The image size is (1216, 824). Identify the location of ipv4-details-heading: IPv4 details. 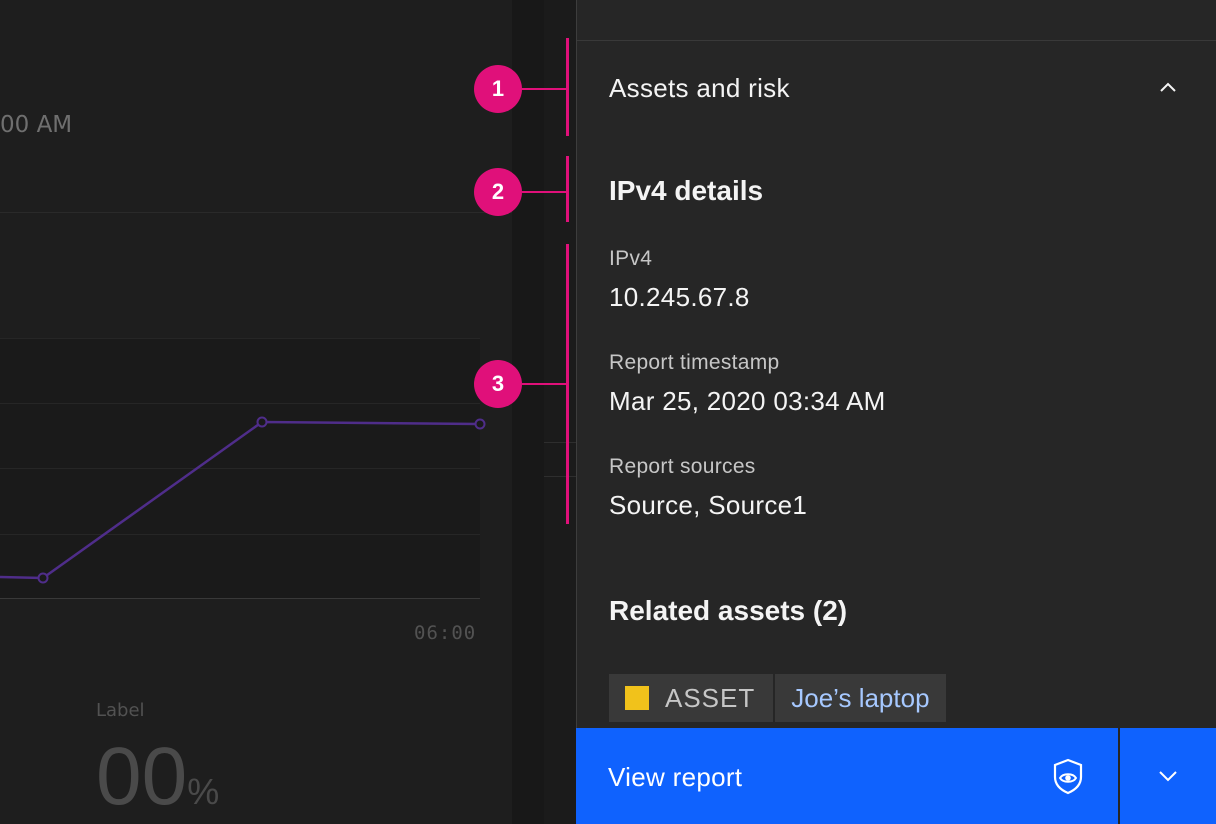
(686, 190).